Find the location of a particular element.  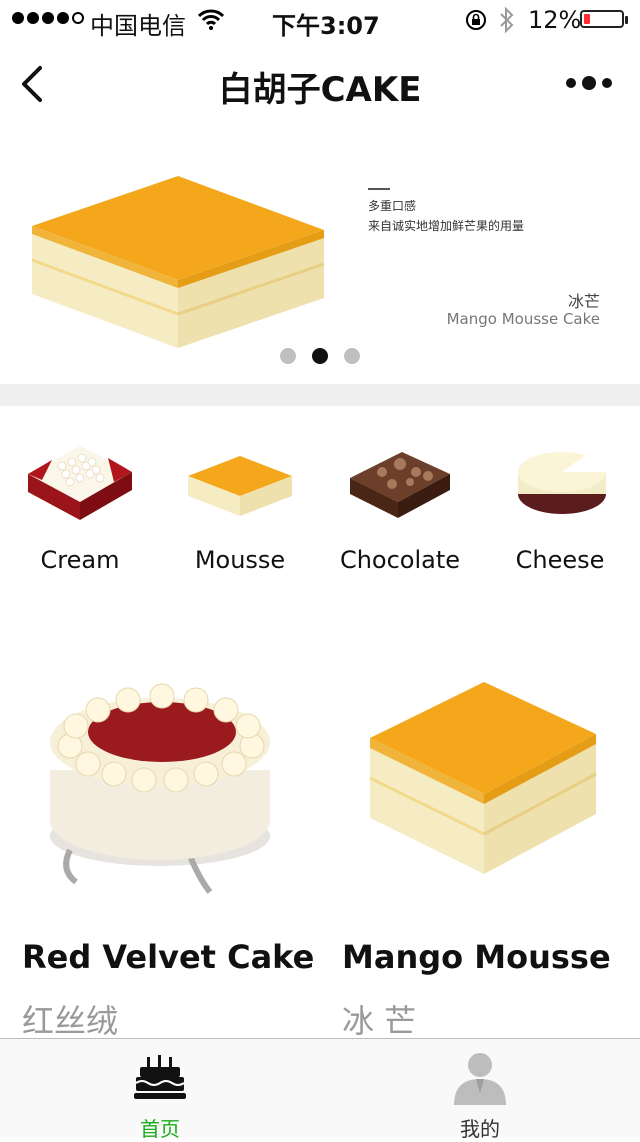

banner-product-name-cn: 冰芒 is located at coordinates (583, 301).